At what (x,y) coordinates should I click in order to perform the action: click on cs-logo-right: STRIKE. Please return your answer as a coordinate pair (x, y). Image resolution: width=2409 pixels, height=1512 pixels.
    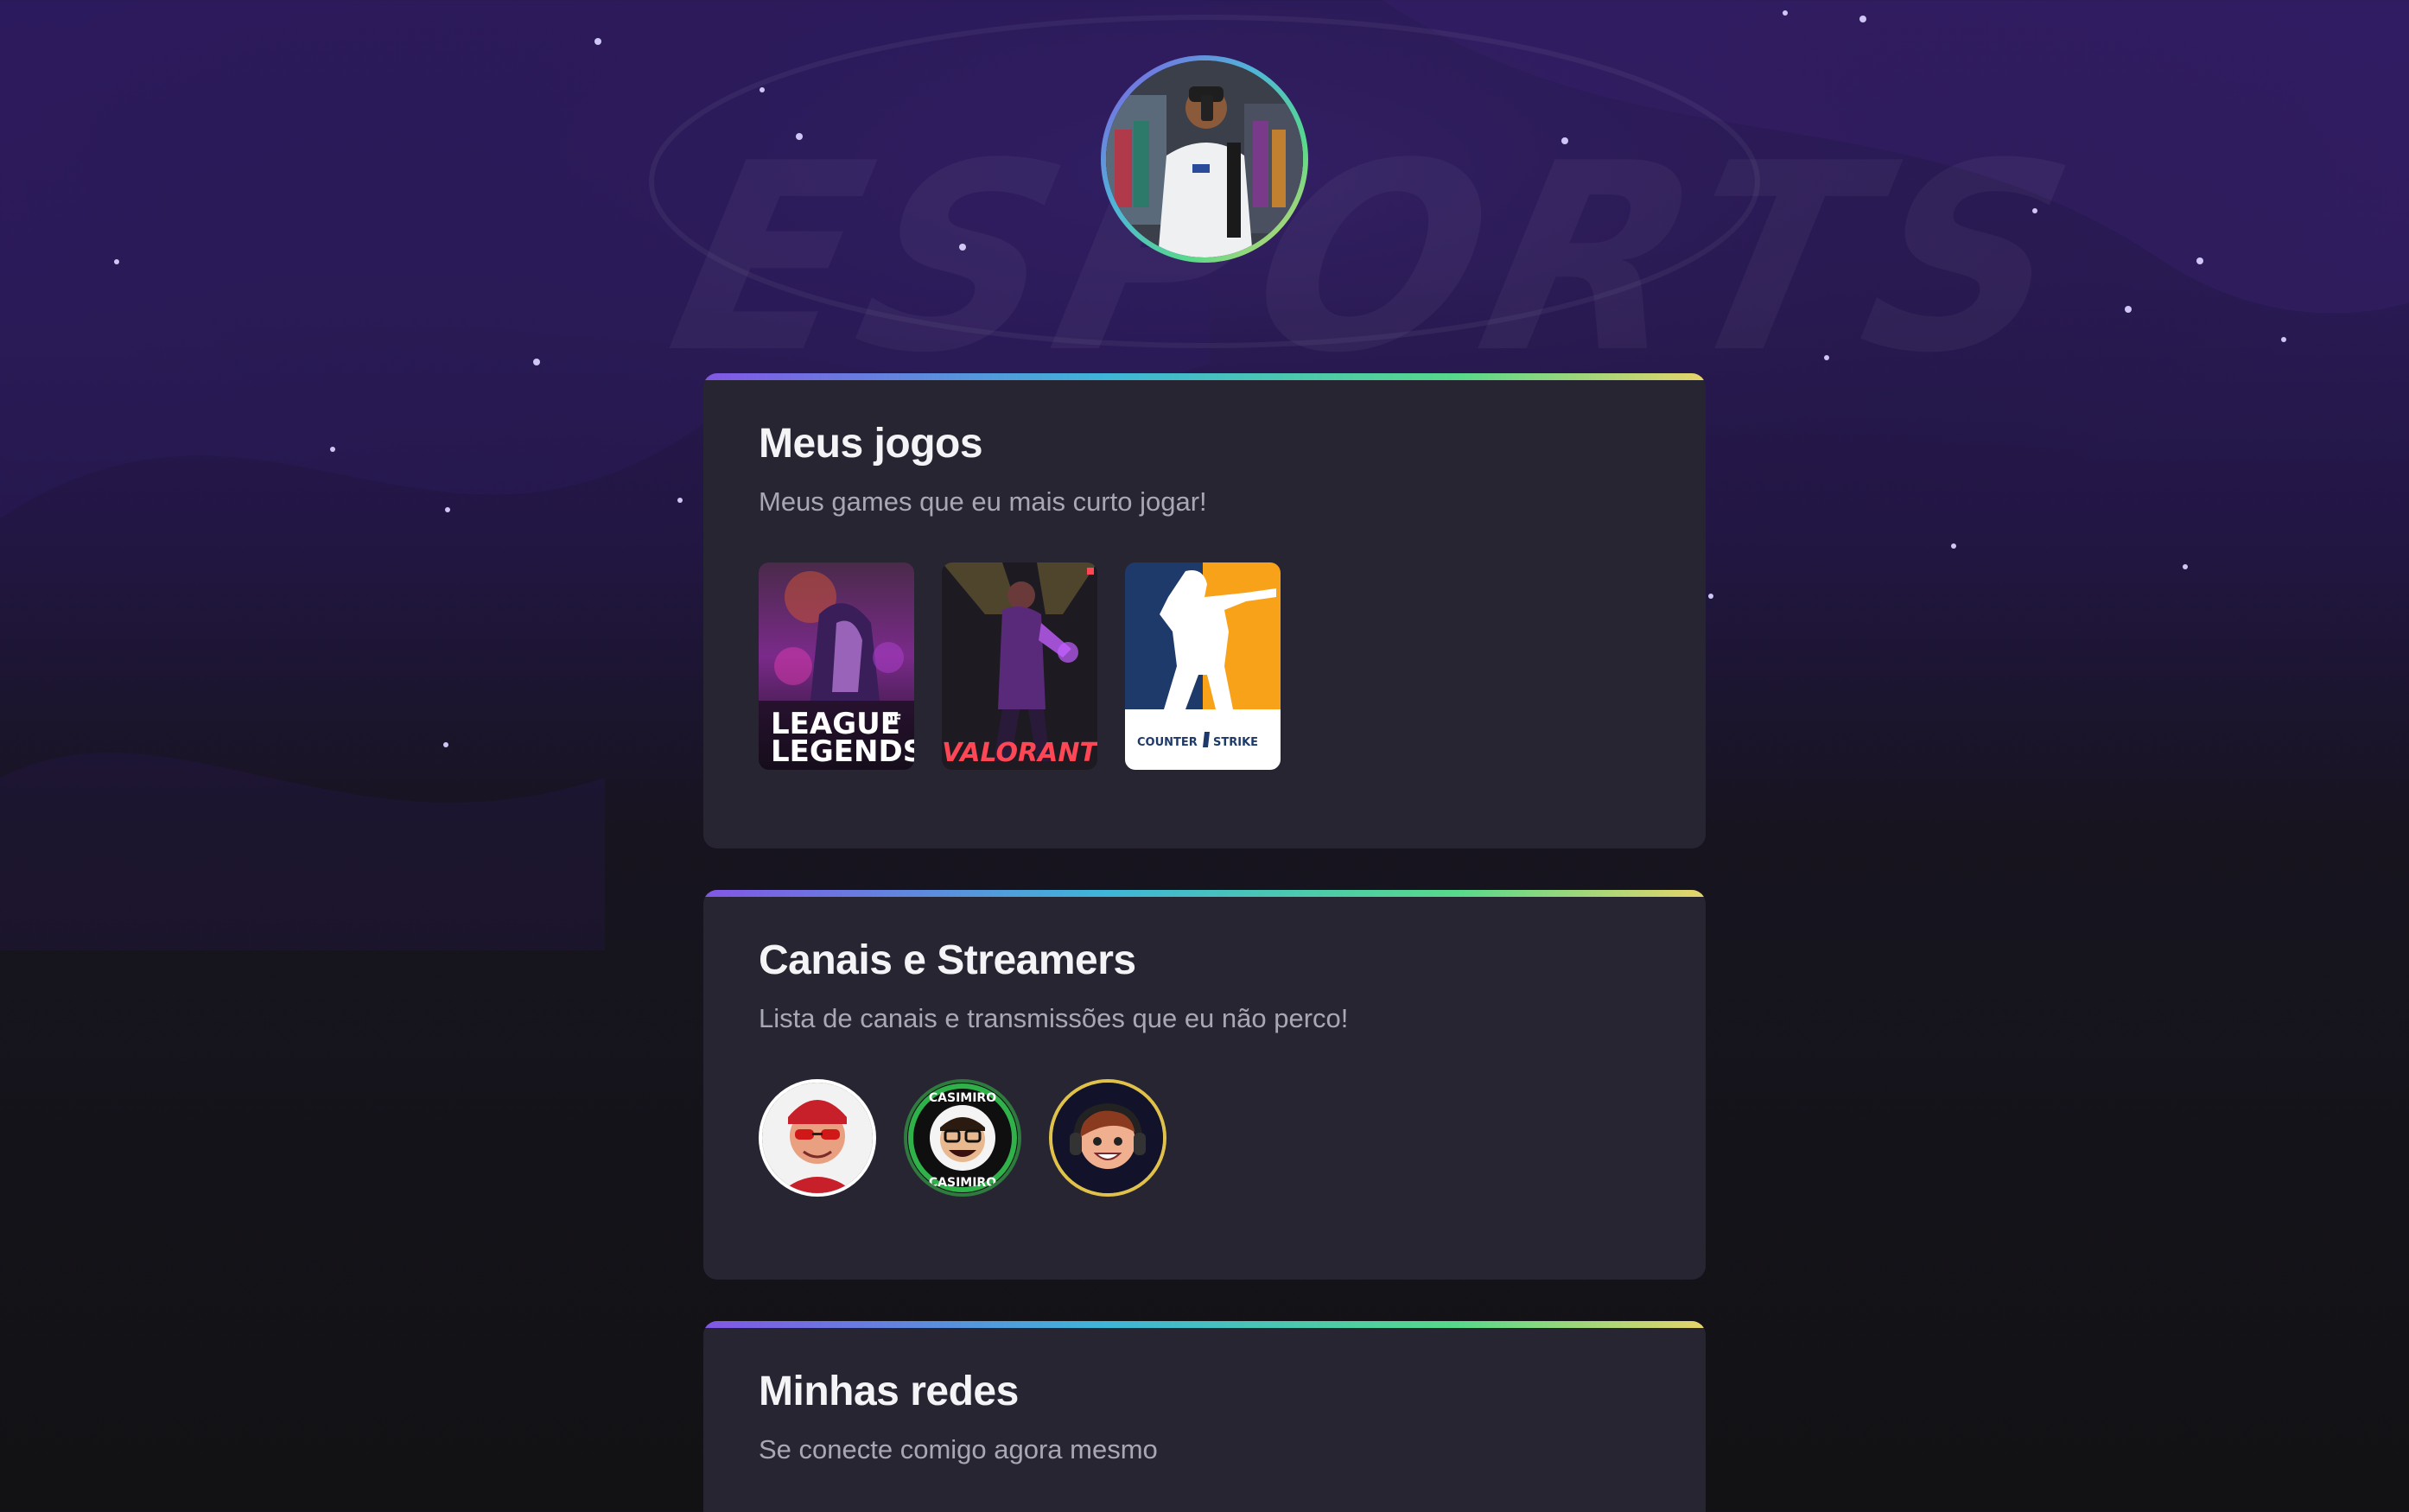
    Looking at the image, I should click on (1235, 742).